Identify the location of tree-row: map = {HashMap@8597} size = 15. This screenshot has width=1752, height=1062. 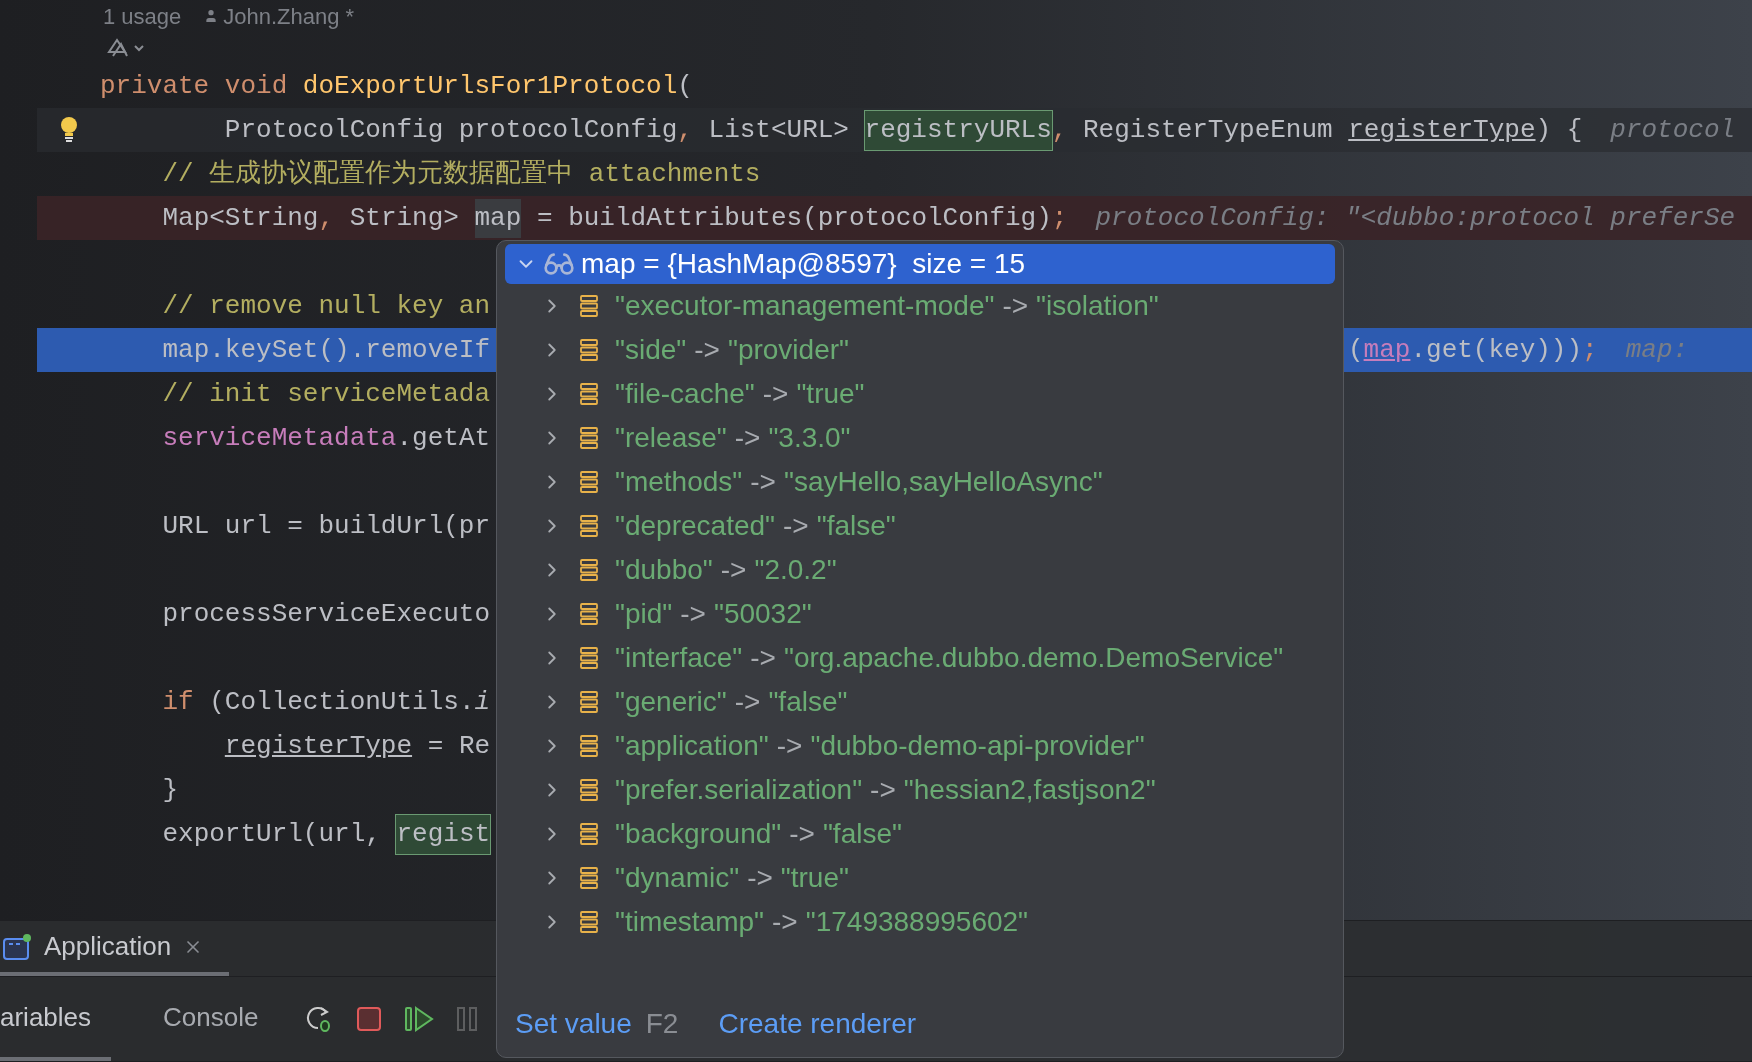
(920, 264).